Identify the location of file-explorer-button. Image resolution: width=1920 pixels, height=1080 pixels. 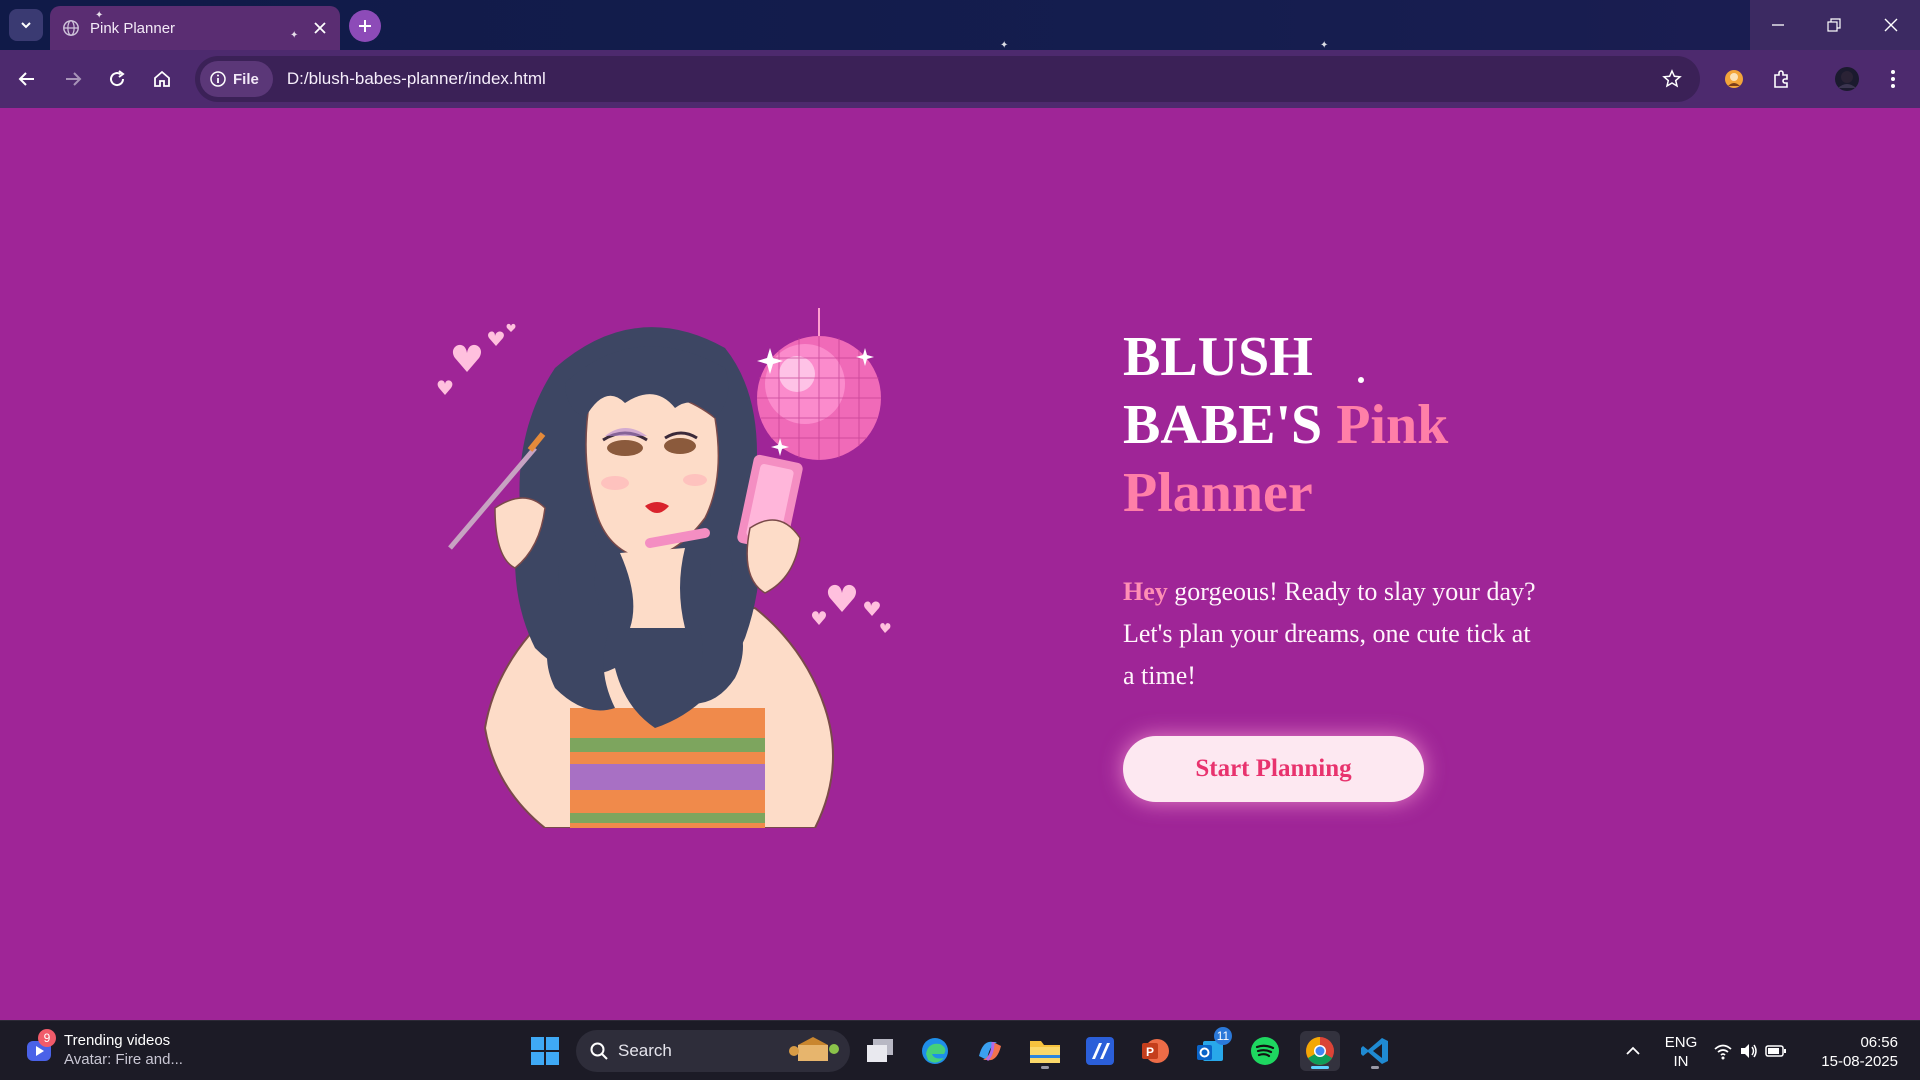
(1045, 1051).